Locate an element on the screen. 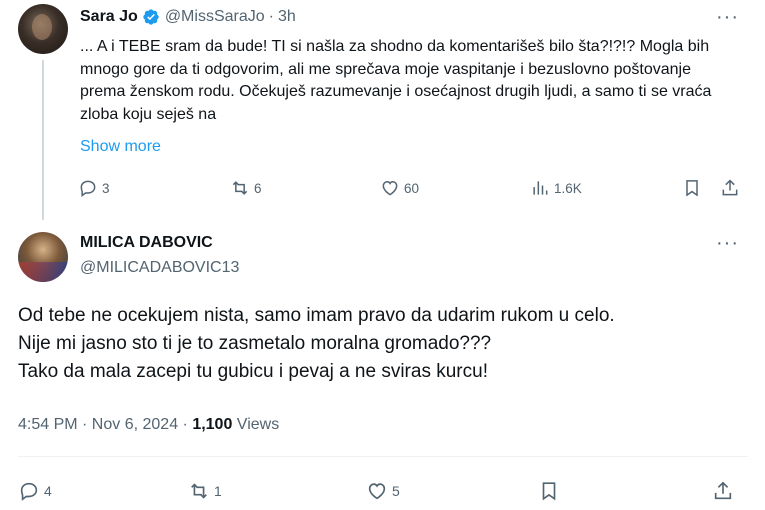 The width and height of the screenshot is (765, 510). like-button: 5 is located at coordinates (383, 491).